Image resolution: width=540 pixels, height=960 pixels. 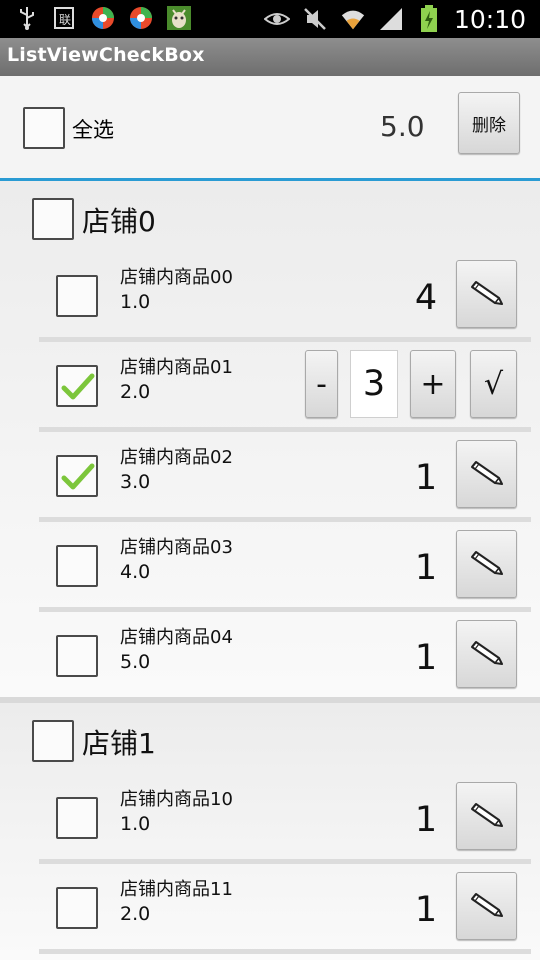 I want to click on delete-button-label: 删除, so click(x=489, y=125).